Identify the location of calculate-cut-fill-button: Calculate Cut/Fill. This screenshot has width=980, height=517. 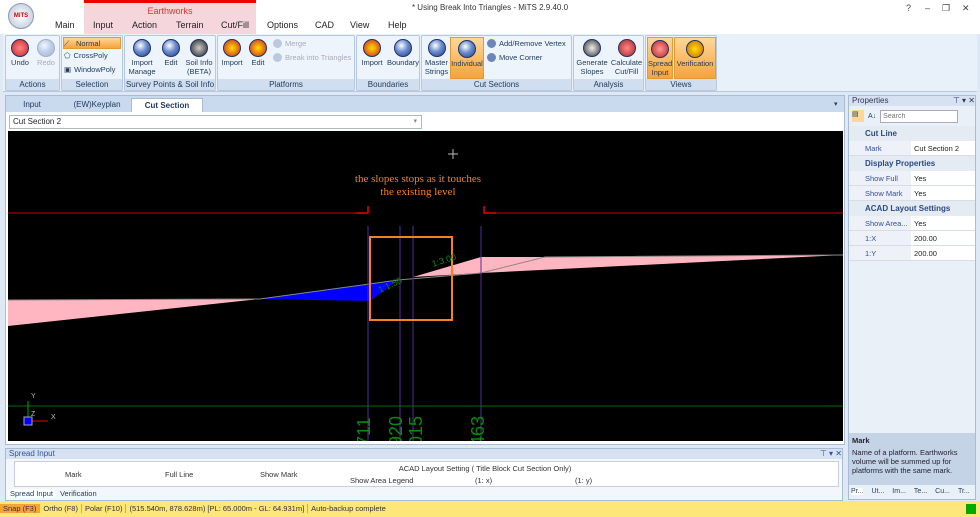
(626, 56).